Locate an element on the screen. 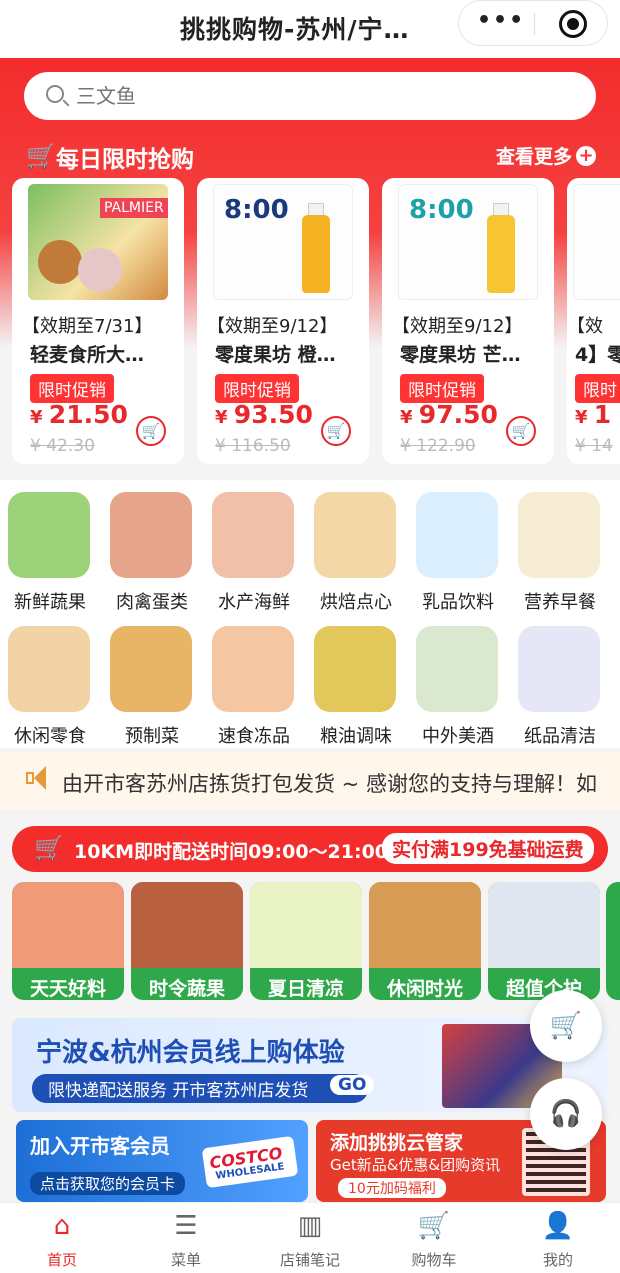 This screenshot has width=620, height=1273. category-frozen: 速食冻品 is located at coordinates (254, 685).